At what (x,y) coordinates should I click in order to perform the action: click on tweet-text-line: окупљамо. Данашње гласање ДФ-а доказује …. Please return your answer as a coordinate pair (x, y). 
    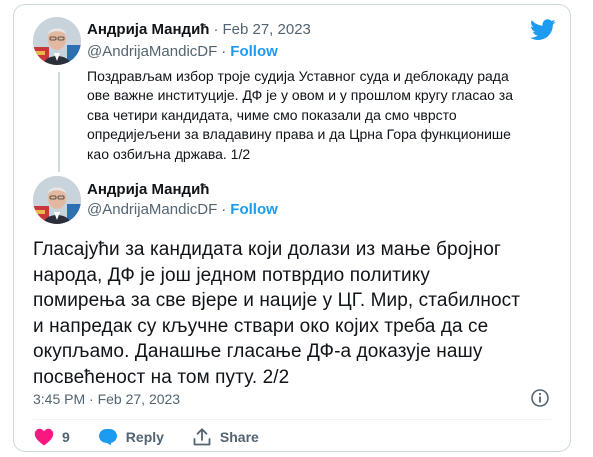
    Looking at the image, I should click on (258, 351).